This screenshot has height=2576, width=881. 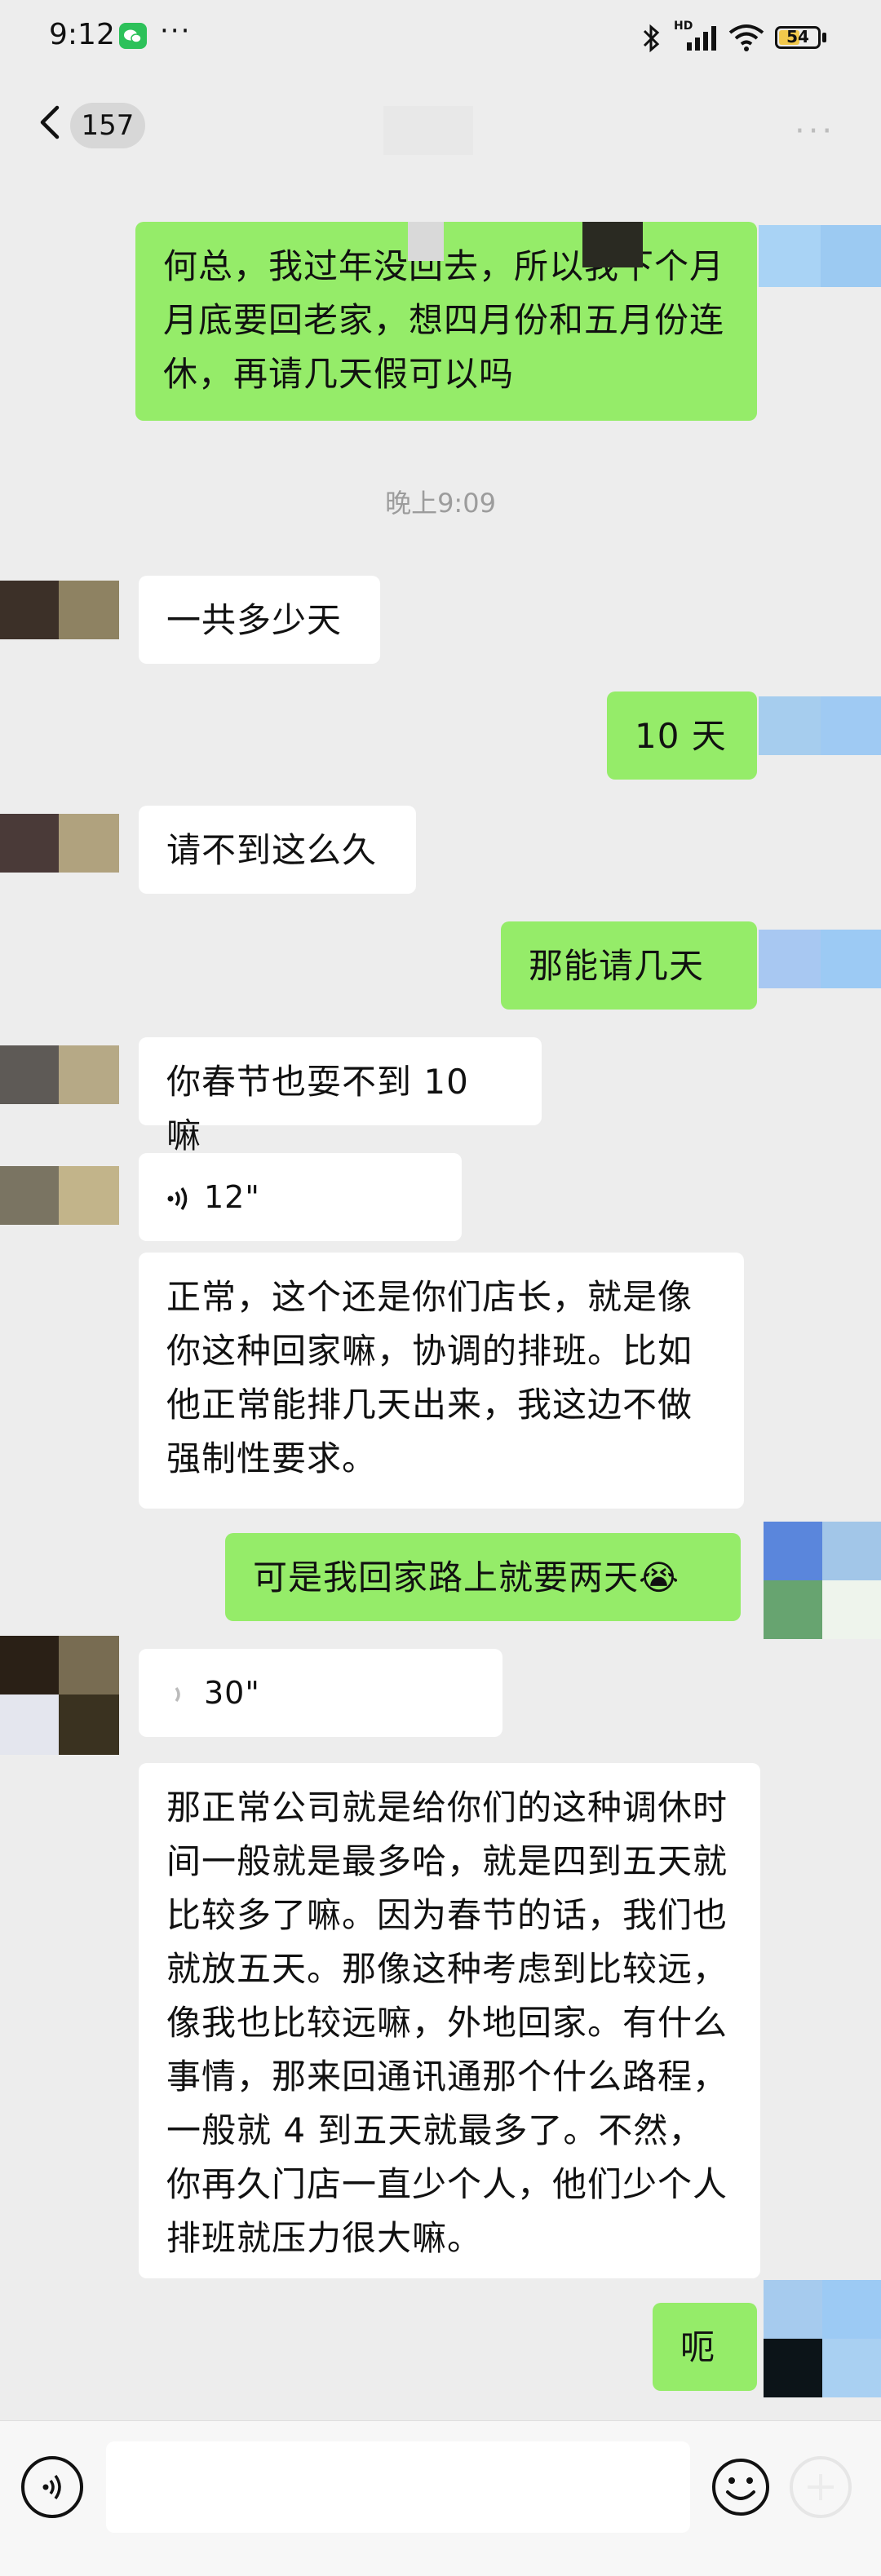 I want to click on message-text: 请不到这么久, so click(x=272, y=850).